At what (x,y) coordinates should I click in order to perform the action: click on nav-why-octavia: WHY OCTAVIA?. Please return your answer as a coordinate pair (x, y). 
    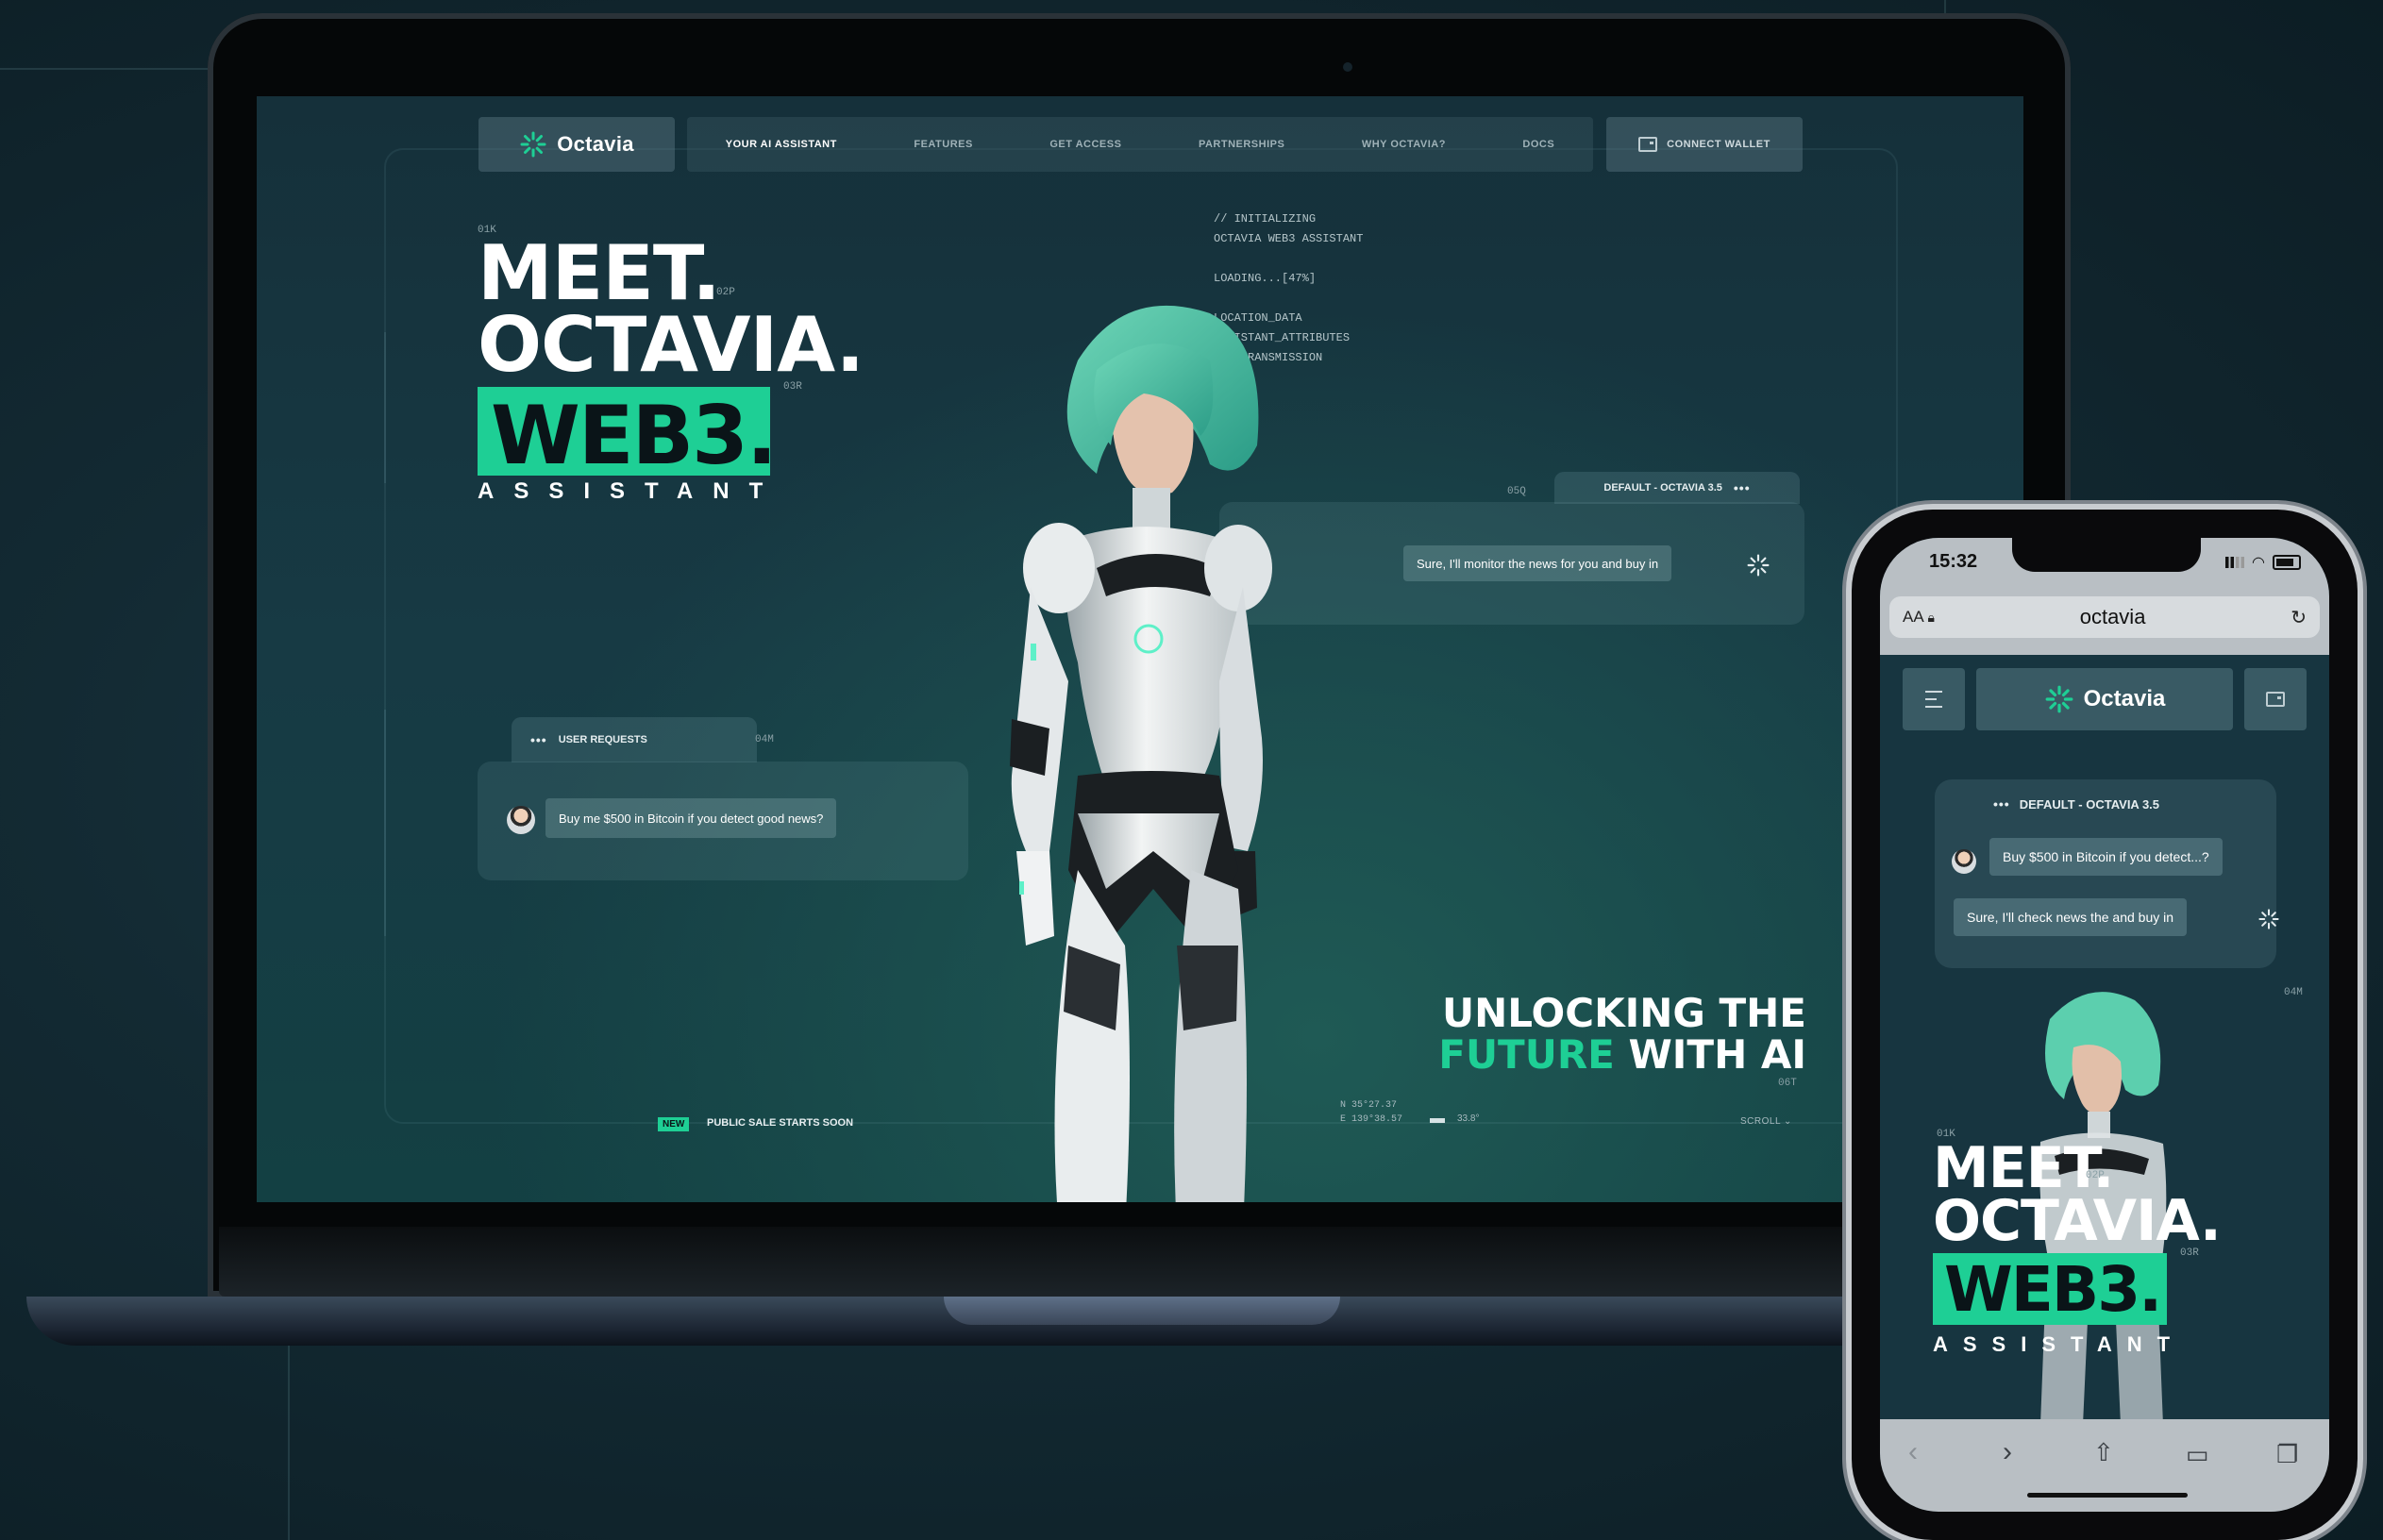
    Looking at the image, I should click on (1404, 144).